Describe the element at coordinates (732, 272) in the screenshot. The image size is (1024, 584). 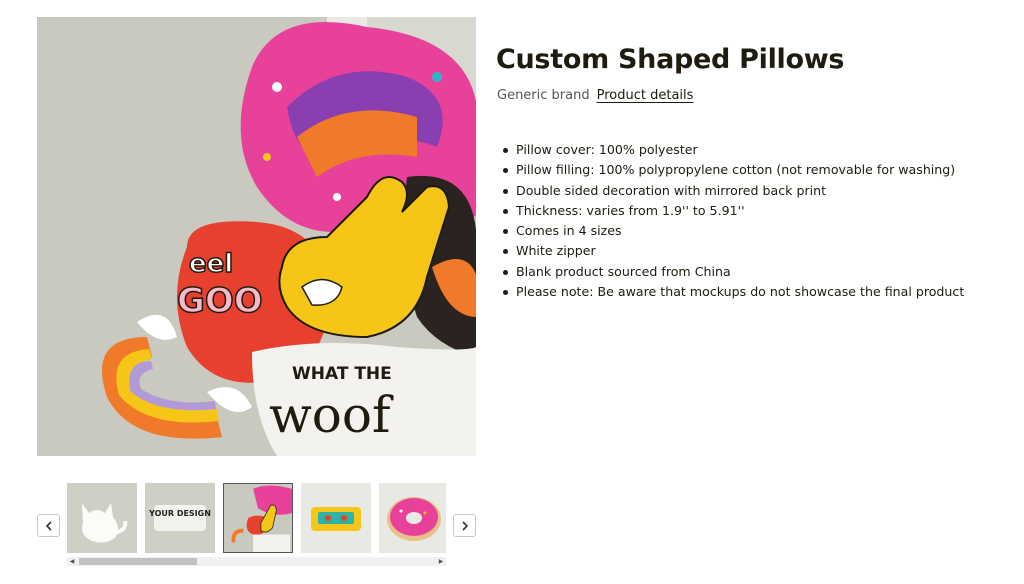
I see `feature-item: Blank product sourced from China` at that location.